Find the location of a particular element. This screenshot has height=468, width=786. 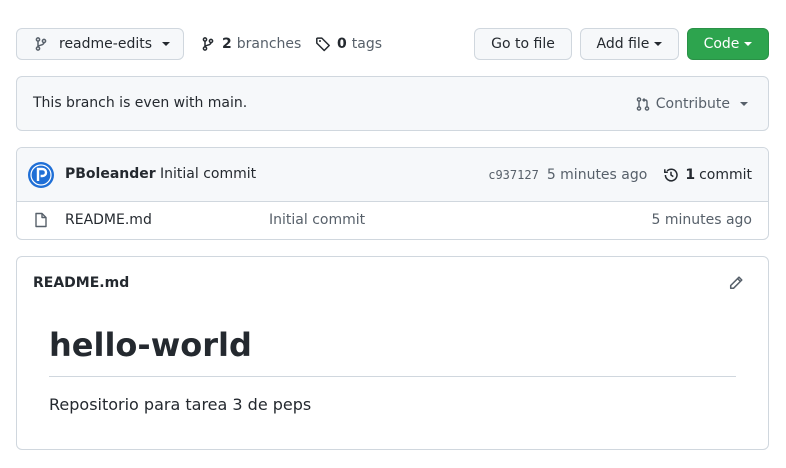

file-commit-message: Initial commit is located at coordinates (317, 220).